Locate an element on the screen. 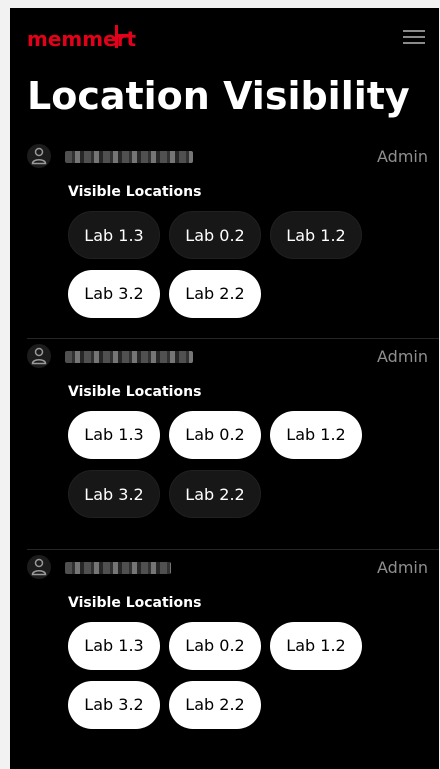  page-title: Location Visibility is located at coordinates (218, 96).